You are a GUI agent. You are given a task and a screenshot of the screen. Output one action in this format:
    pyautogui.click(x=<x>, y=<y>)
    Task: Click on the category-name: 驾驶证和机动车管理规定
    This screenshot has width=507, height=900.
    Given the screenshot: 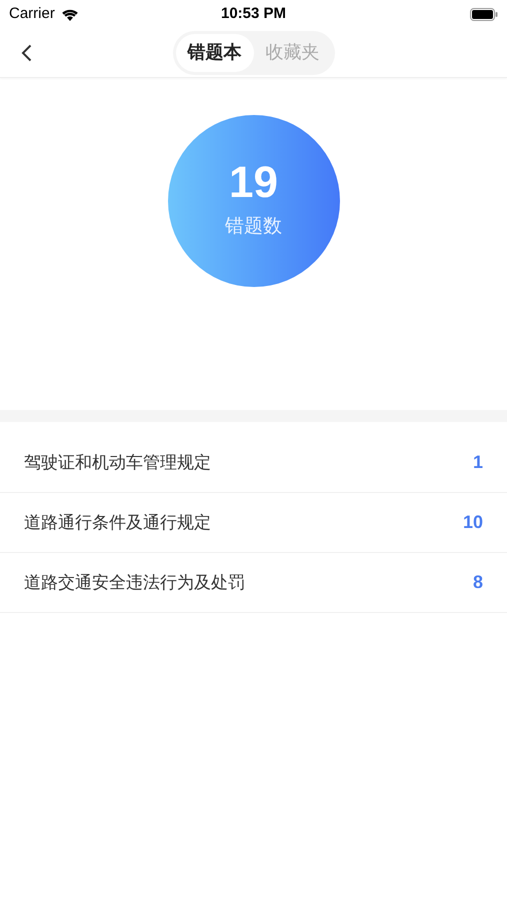 What is the action you would take?
    pyautogui.click(x=117, y=463)
    